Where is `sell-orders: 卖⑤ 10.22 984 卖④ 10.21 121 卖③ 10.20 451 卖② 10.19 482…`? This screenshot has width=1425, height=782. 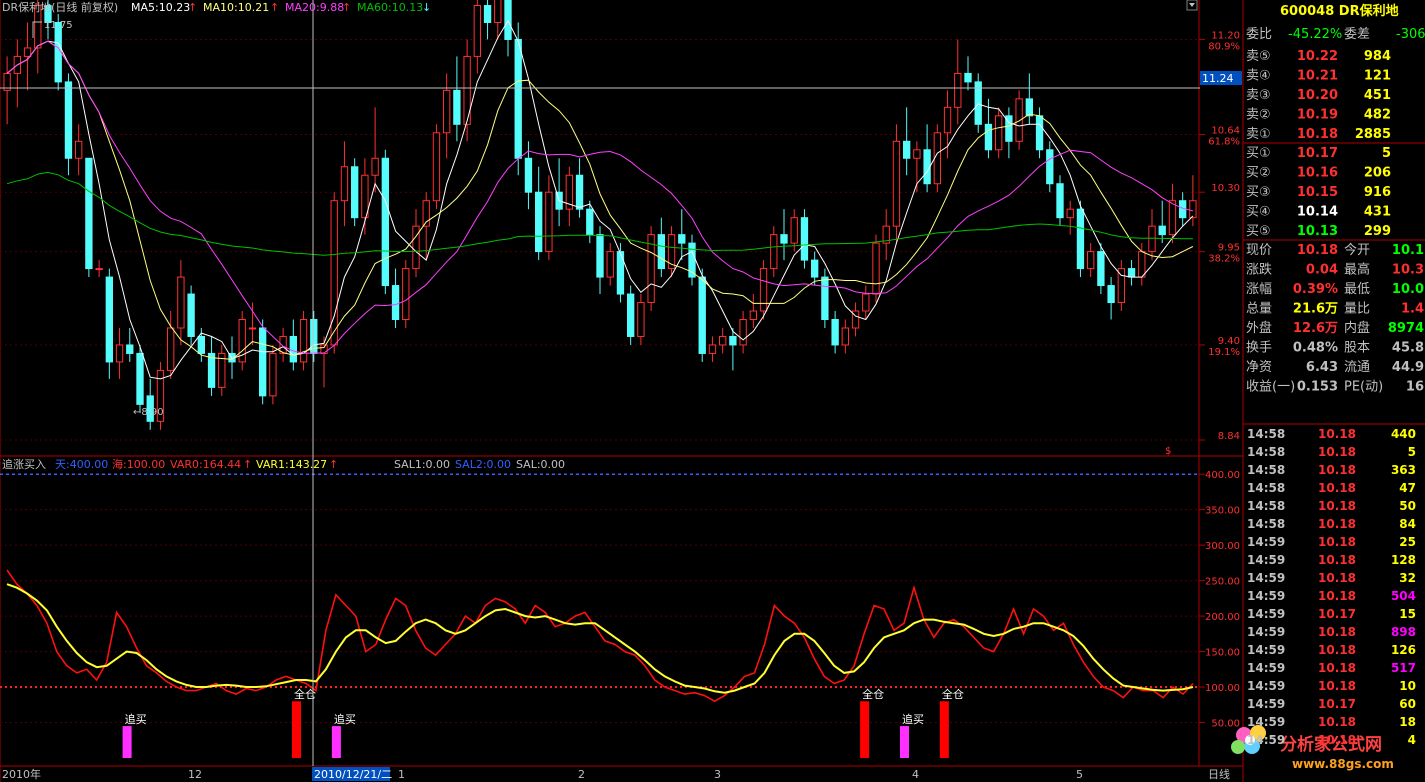
sell-orders: 卖⑤ 10.22 984 卖④ 10.21 121 卖③ 10.20 451 卖② 10.19 482… is located at coordinates (1318, 95).